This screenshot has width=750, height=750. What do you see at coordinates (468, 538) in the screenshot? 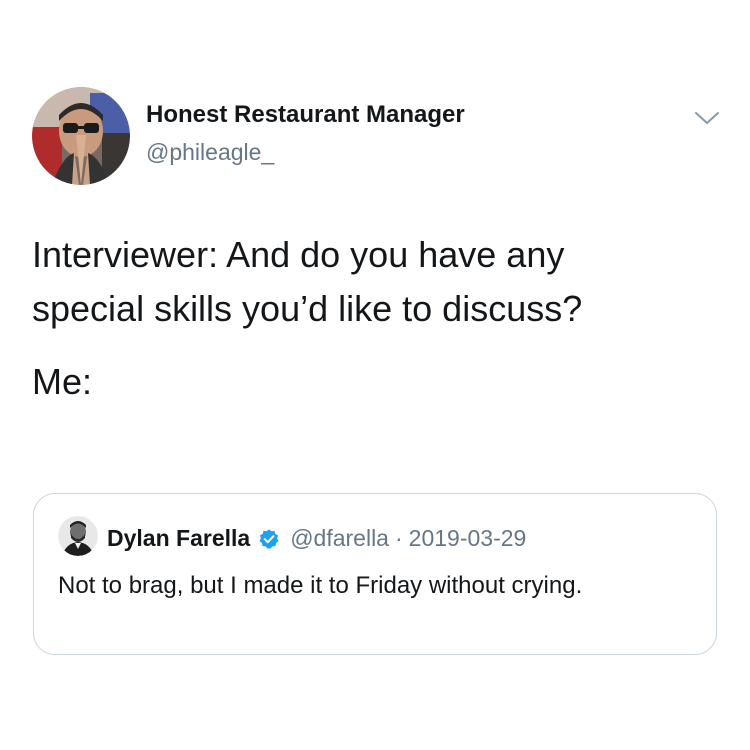
I see `quoted-tweet-date: 2019-03-29` at bounding box center [468, 538].